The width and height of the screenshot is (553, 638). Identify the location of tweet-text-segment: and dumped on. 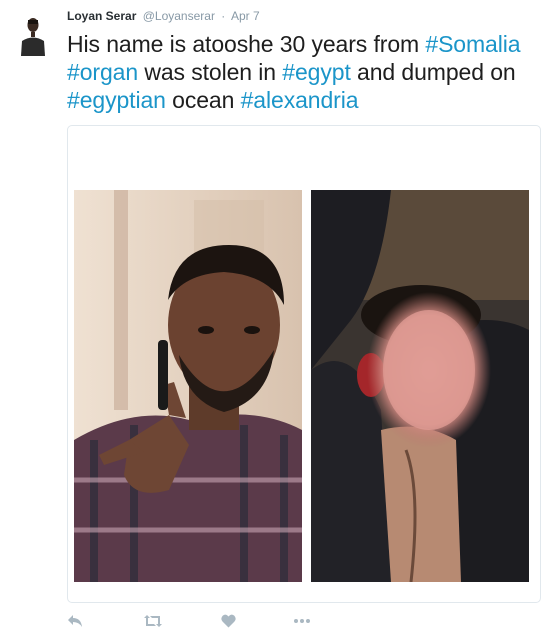
(433, 72).